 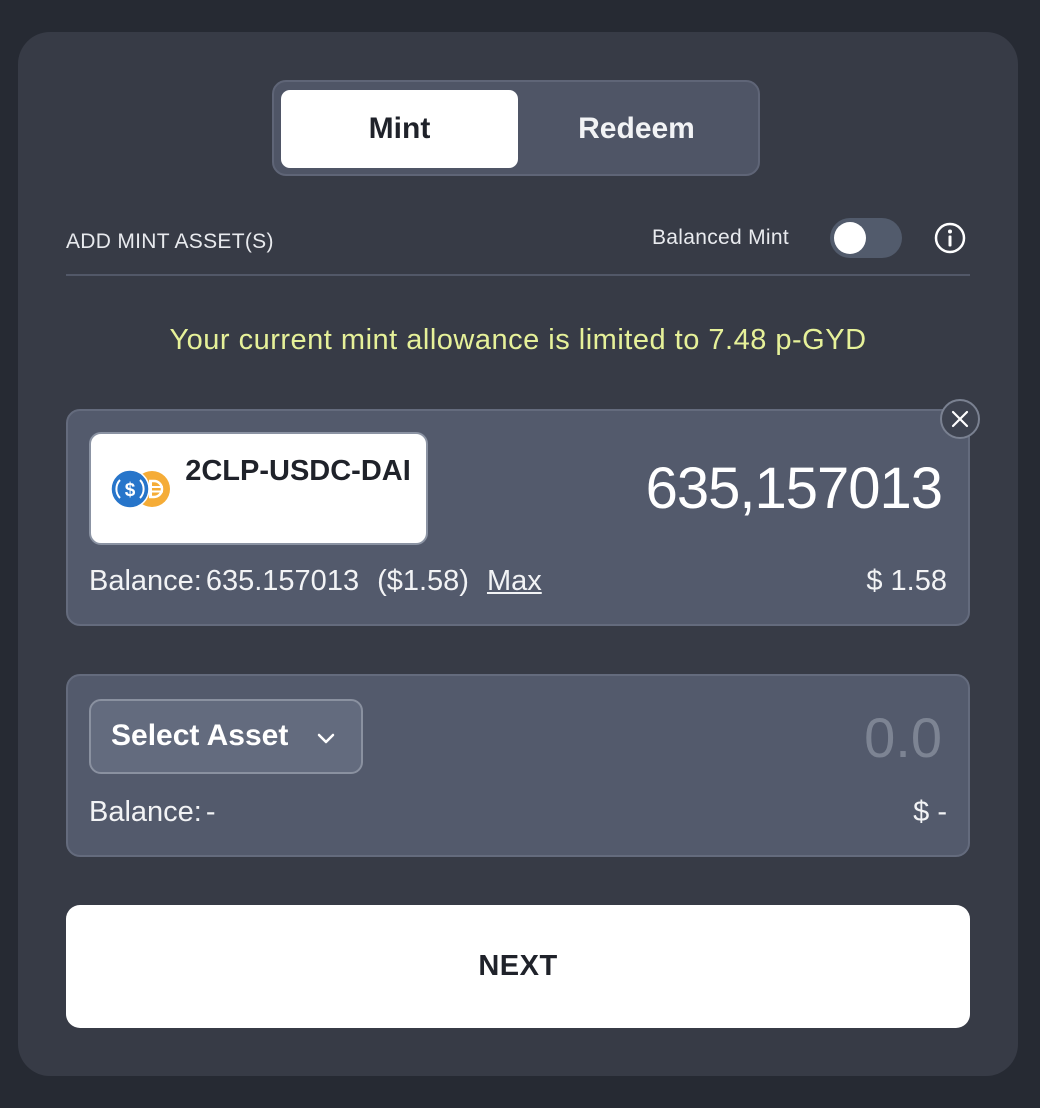 I want to click on token-name: 2CLP-USDC-DAI, so click(x=298, y=471).